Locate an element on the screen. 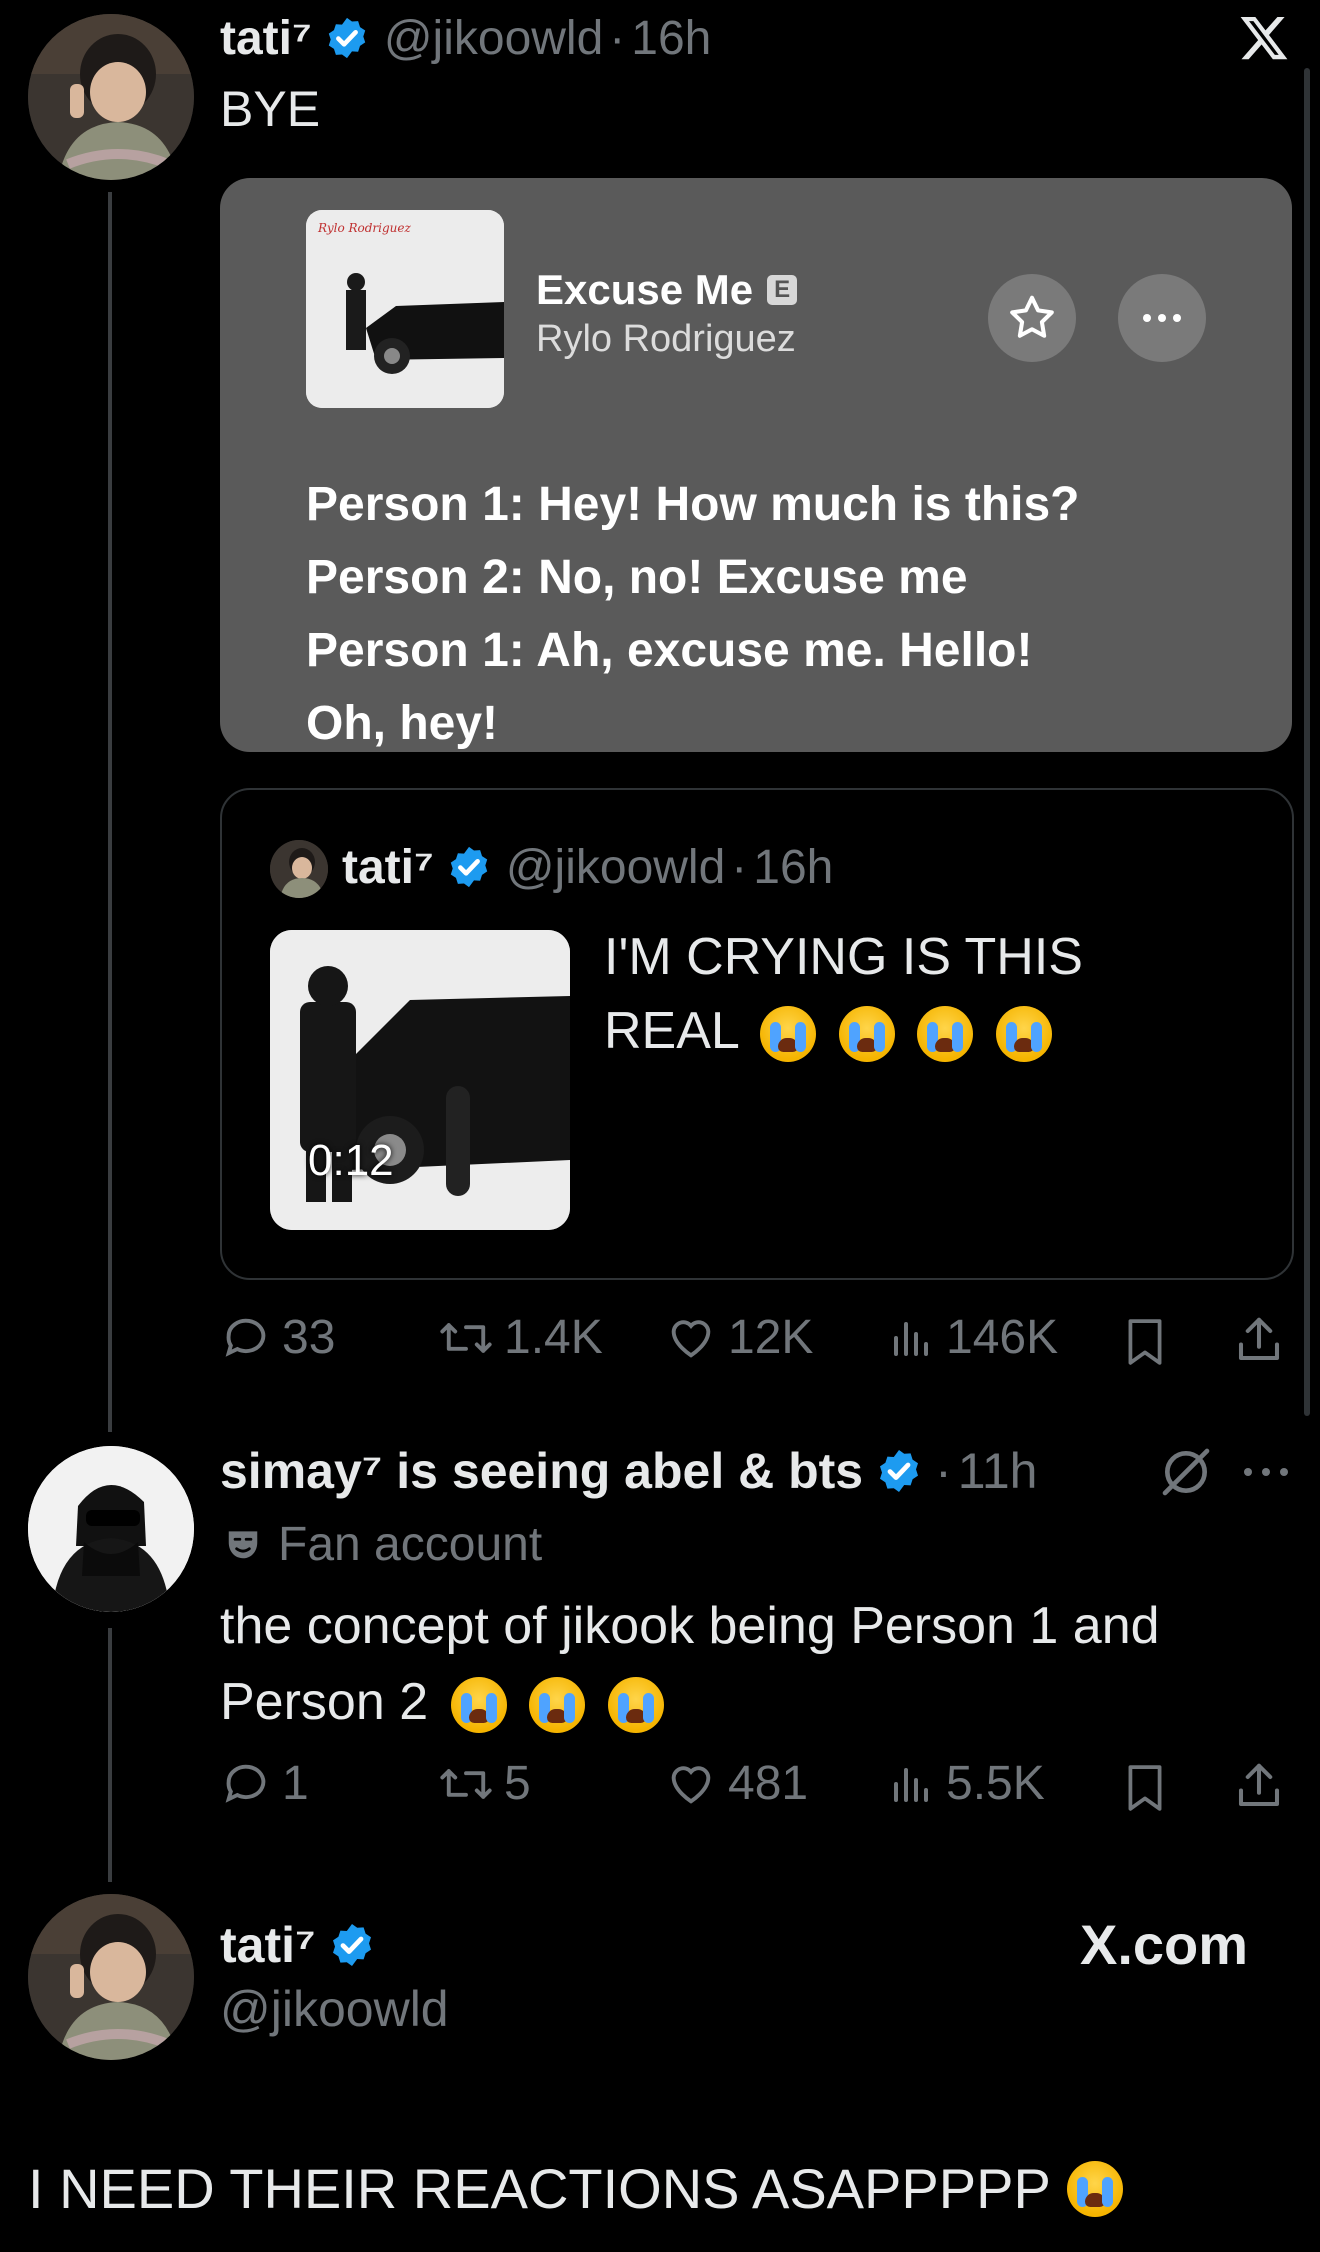  tweet2-display-name: simay⁷ is seeing abel & bts is located at coordinates (541, 1471).